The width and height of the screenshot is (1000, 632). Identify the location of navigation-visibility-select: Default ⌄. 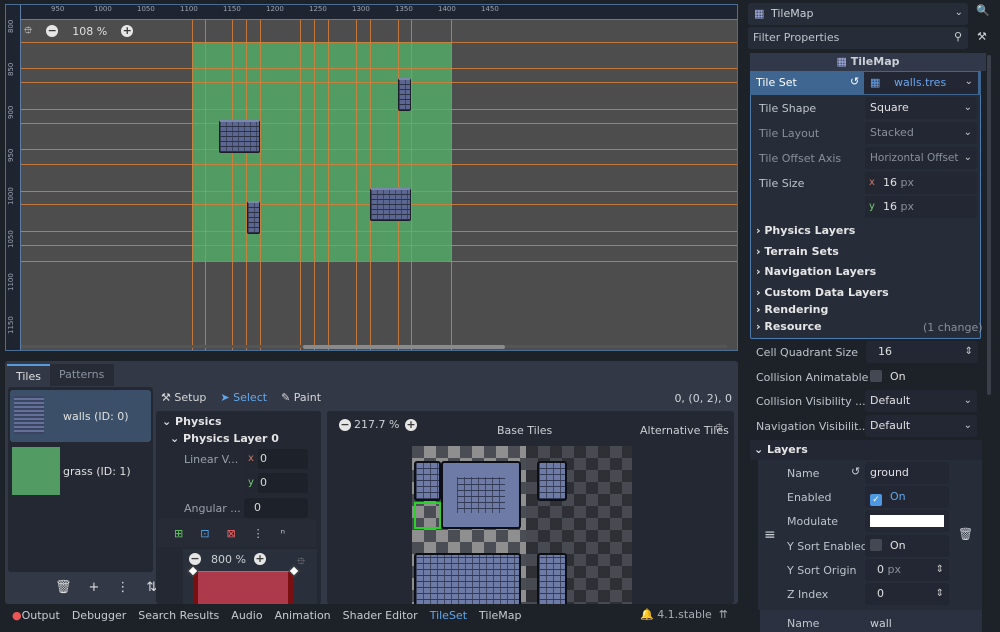
(921, 426).